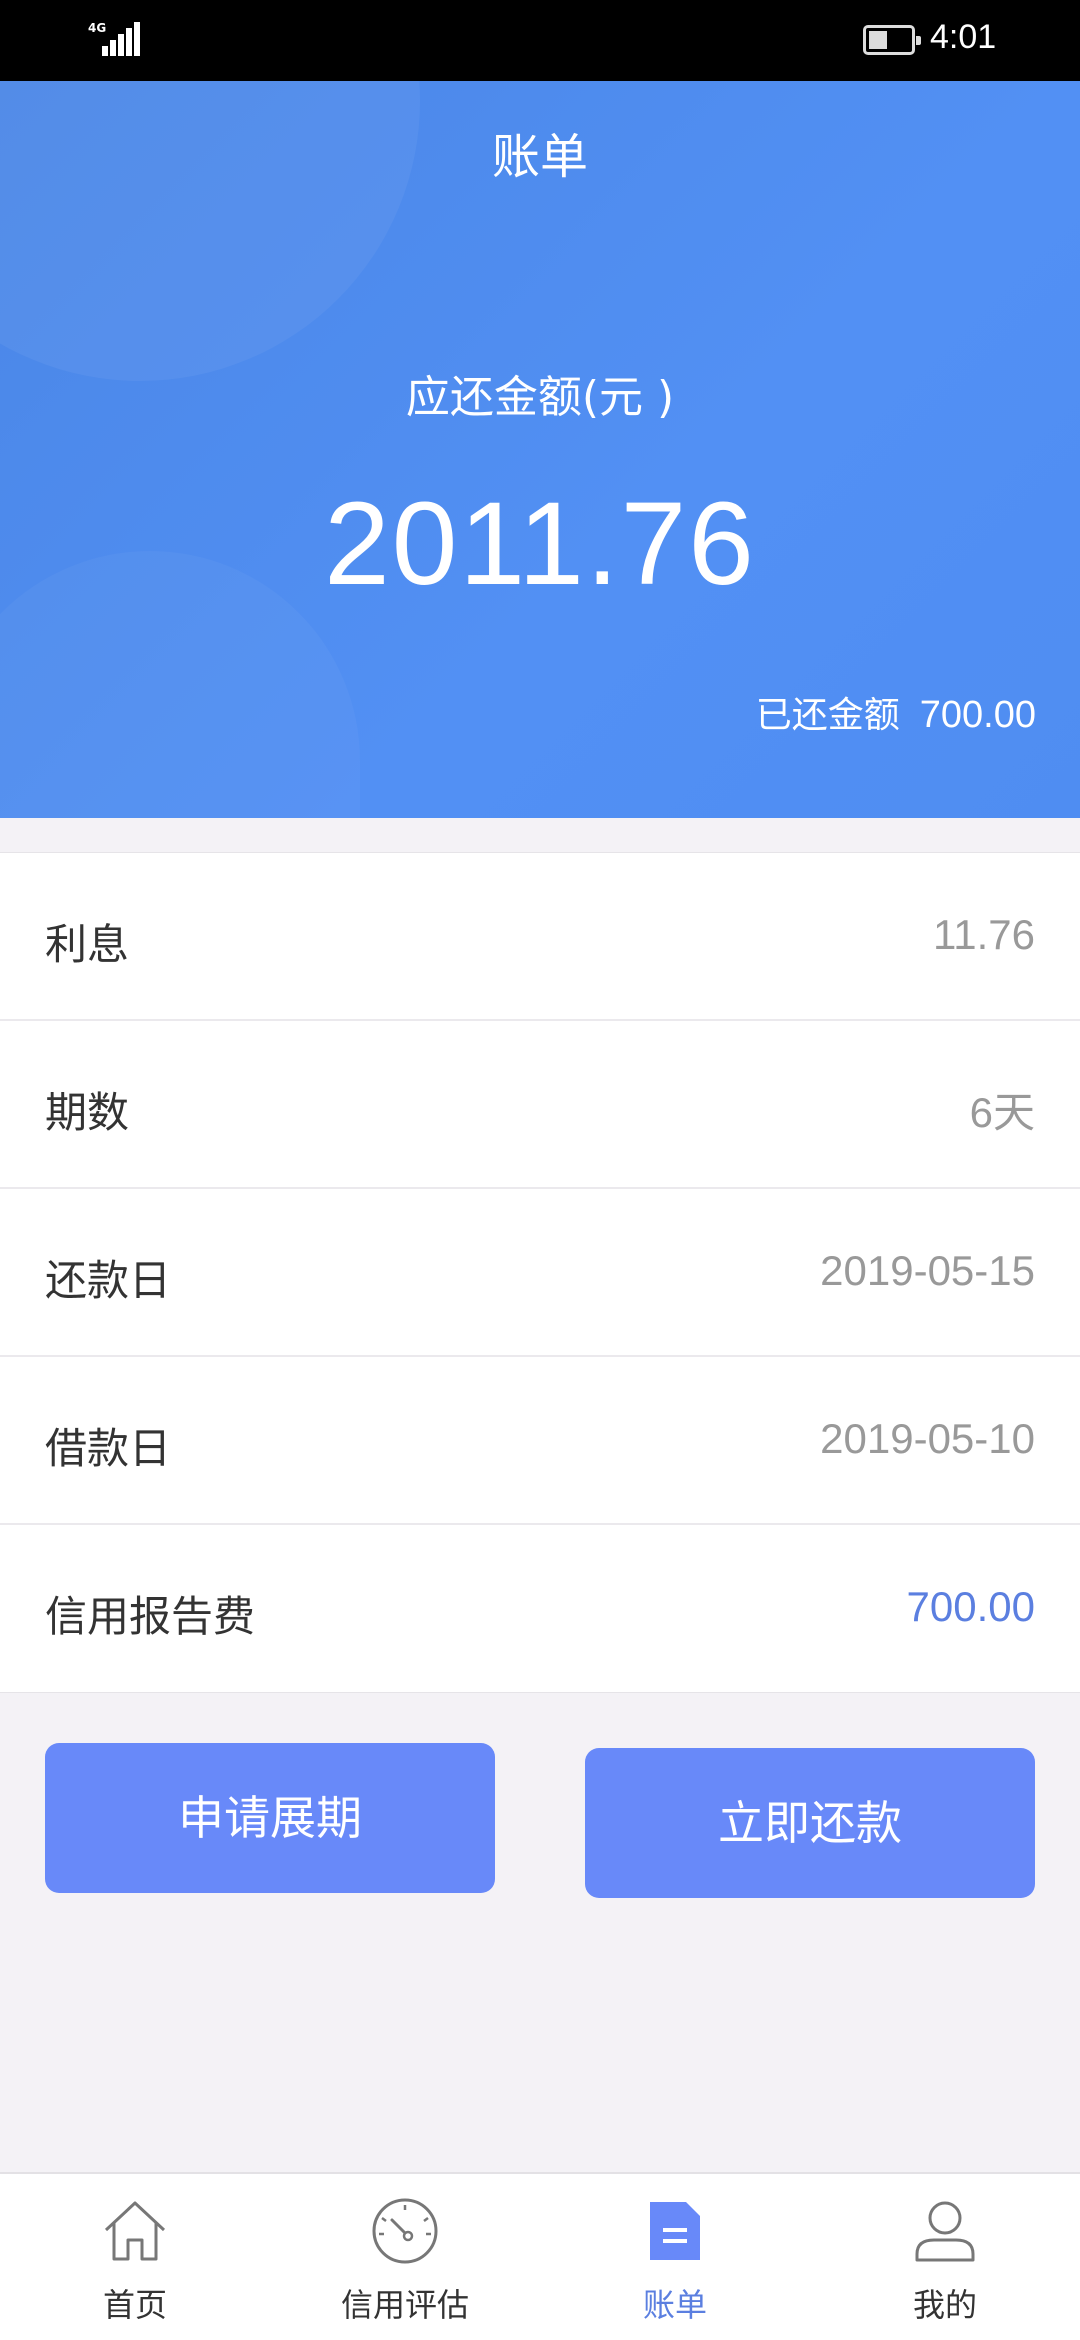 This screenshot has width=1080, height=2340. What do you see at coordinates (150, 1616) in the screenshot?
I see `detail-label: 信用报告费` at bounding box center [150, 1616].